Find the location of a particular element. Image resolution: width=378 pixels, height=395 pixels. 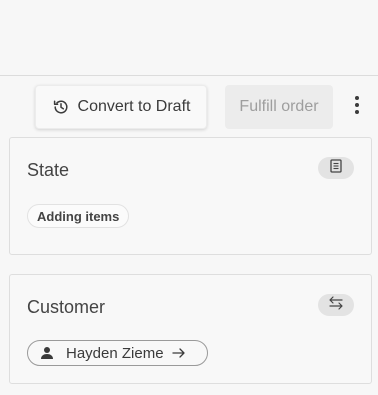

fulfill-order-button: Fulfill order is located at coordinates (279, 107).